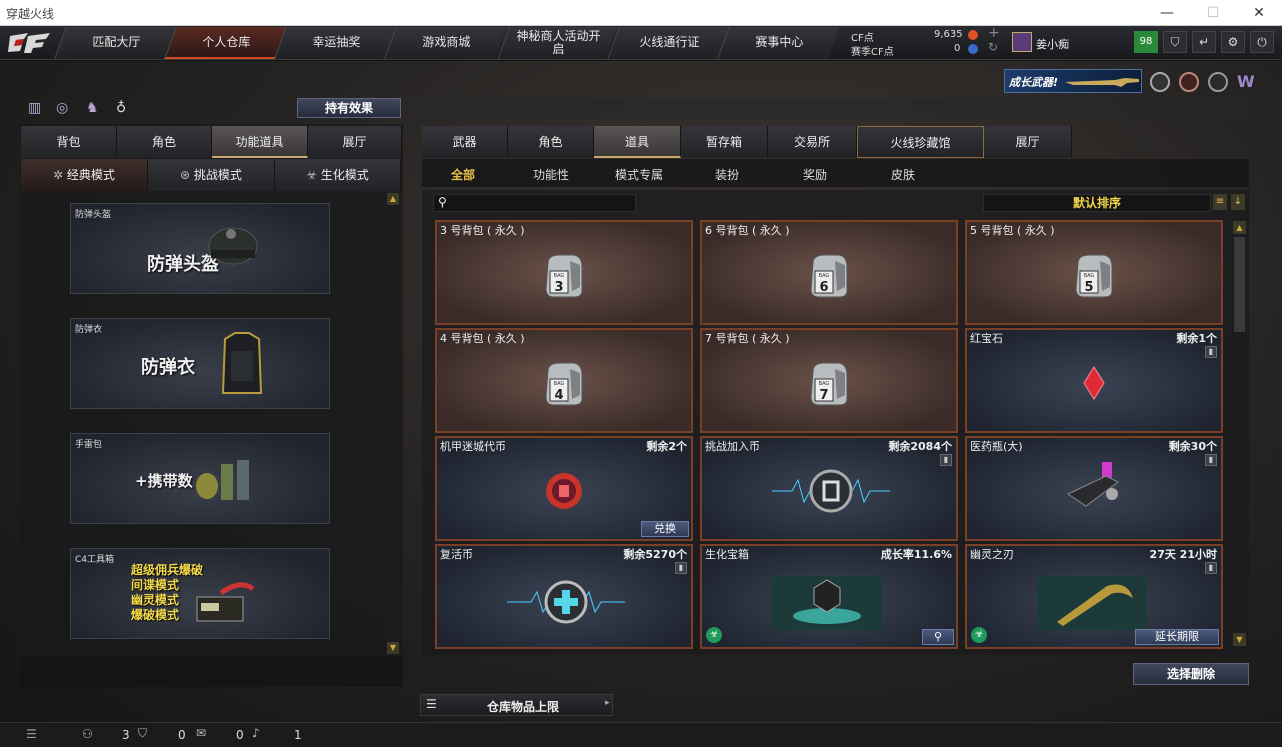 The image size is (1282, 747). Describe the element at coordinates (355, 142) in the screenshot. I see `left-tab-showroom: 展厅` at that location.